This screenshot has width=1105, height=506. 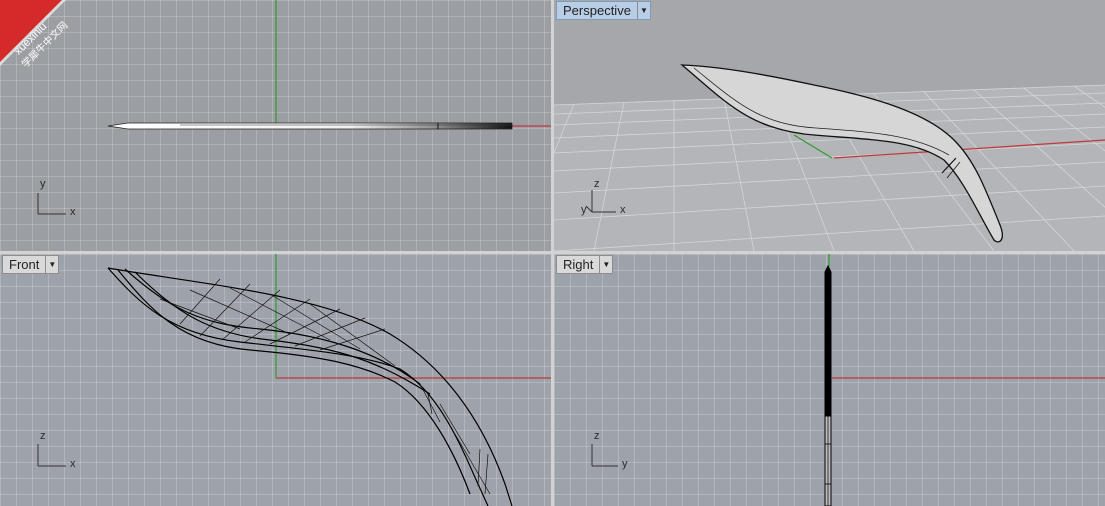 I want to click on blade-front-isocurves, so click(x=325, y=386).